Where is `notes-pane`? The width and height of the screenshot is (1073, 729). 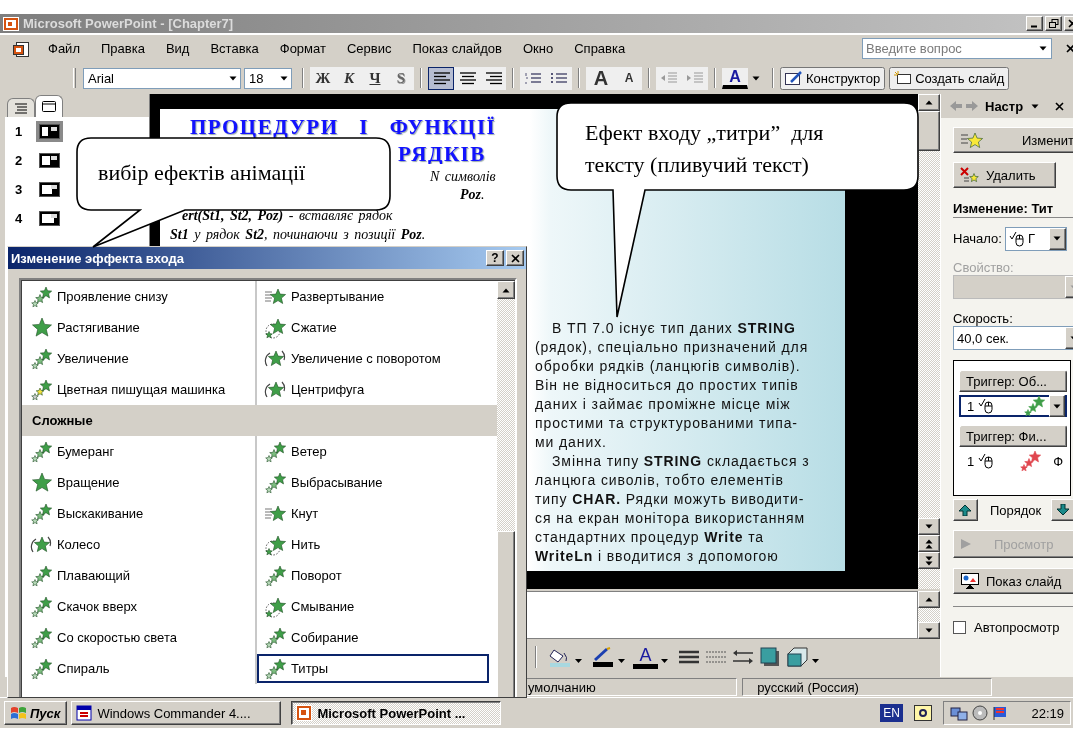
notes-pane is located at coordinates (722, 615).